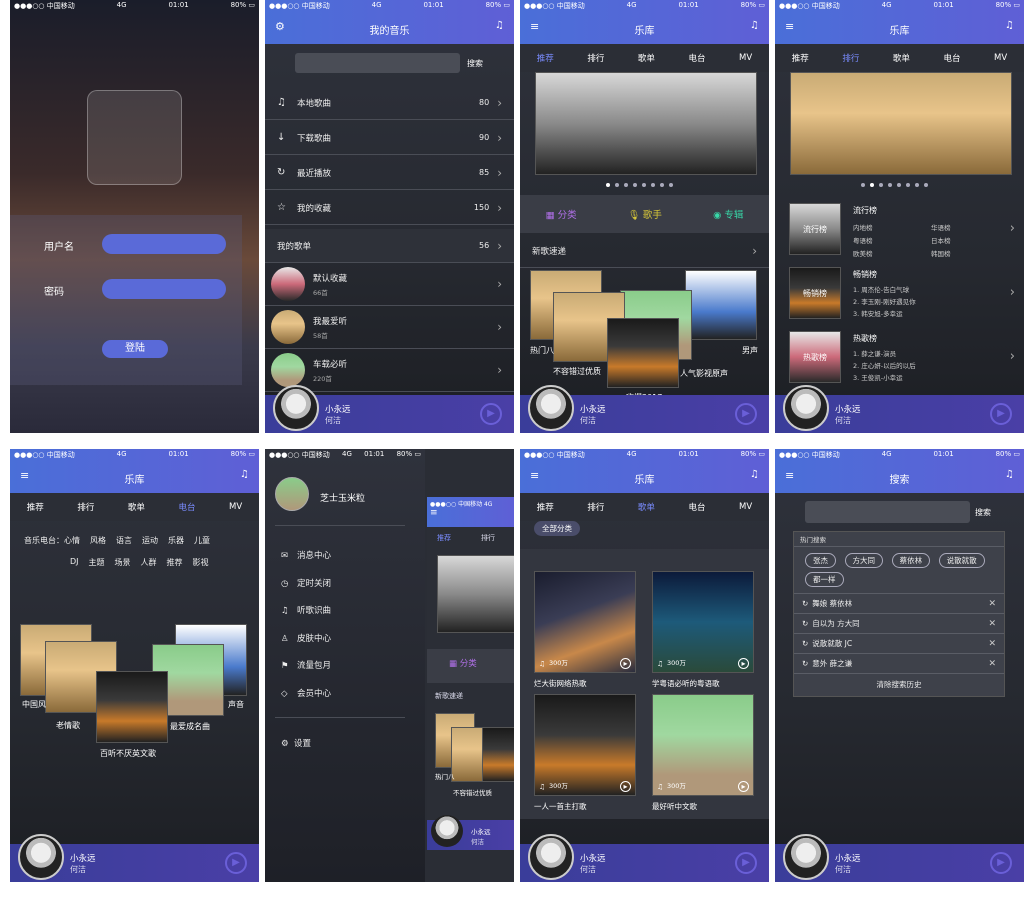 Image resolution: width=1024 pixels, height=902 pixels. What do you see at coordinates (164, 289) in the screenshot?
I see `password-field` at bounding box center [164, 289].